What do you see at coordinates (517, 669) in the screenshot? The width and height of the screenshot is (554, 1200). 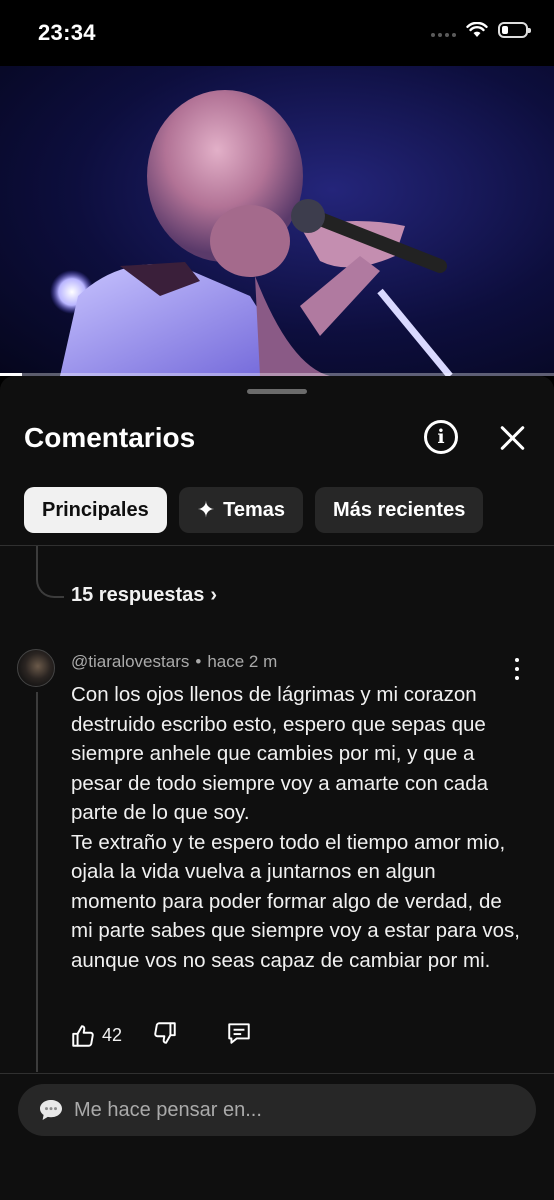 I see `more-options-icon` at bounding box center [517, 669].